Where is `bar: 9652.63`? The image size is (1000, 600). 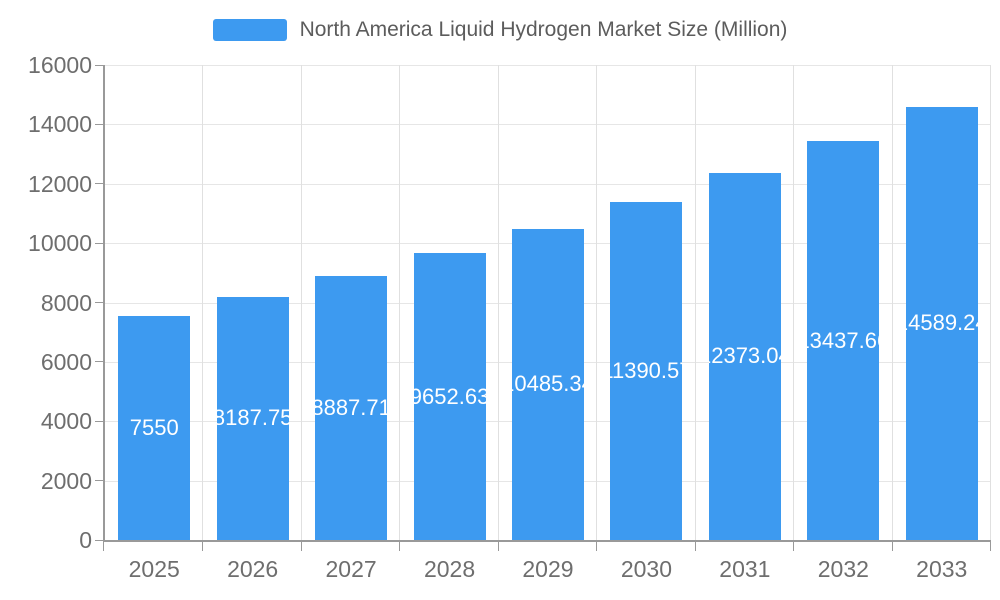 bar: 9652.63 is located at coordinates (449, 396).